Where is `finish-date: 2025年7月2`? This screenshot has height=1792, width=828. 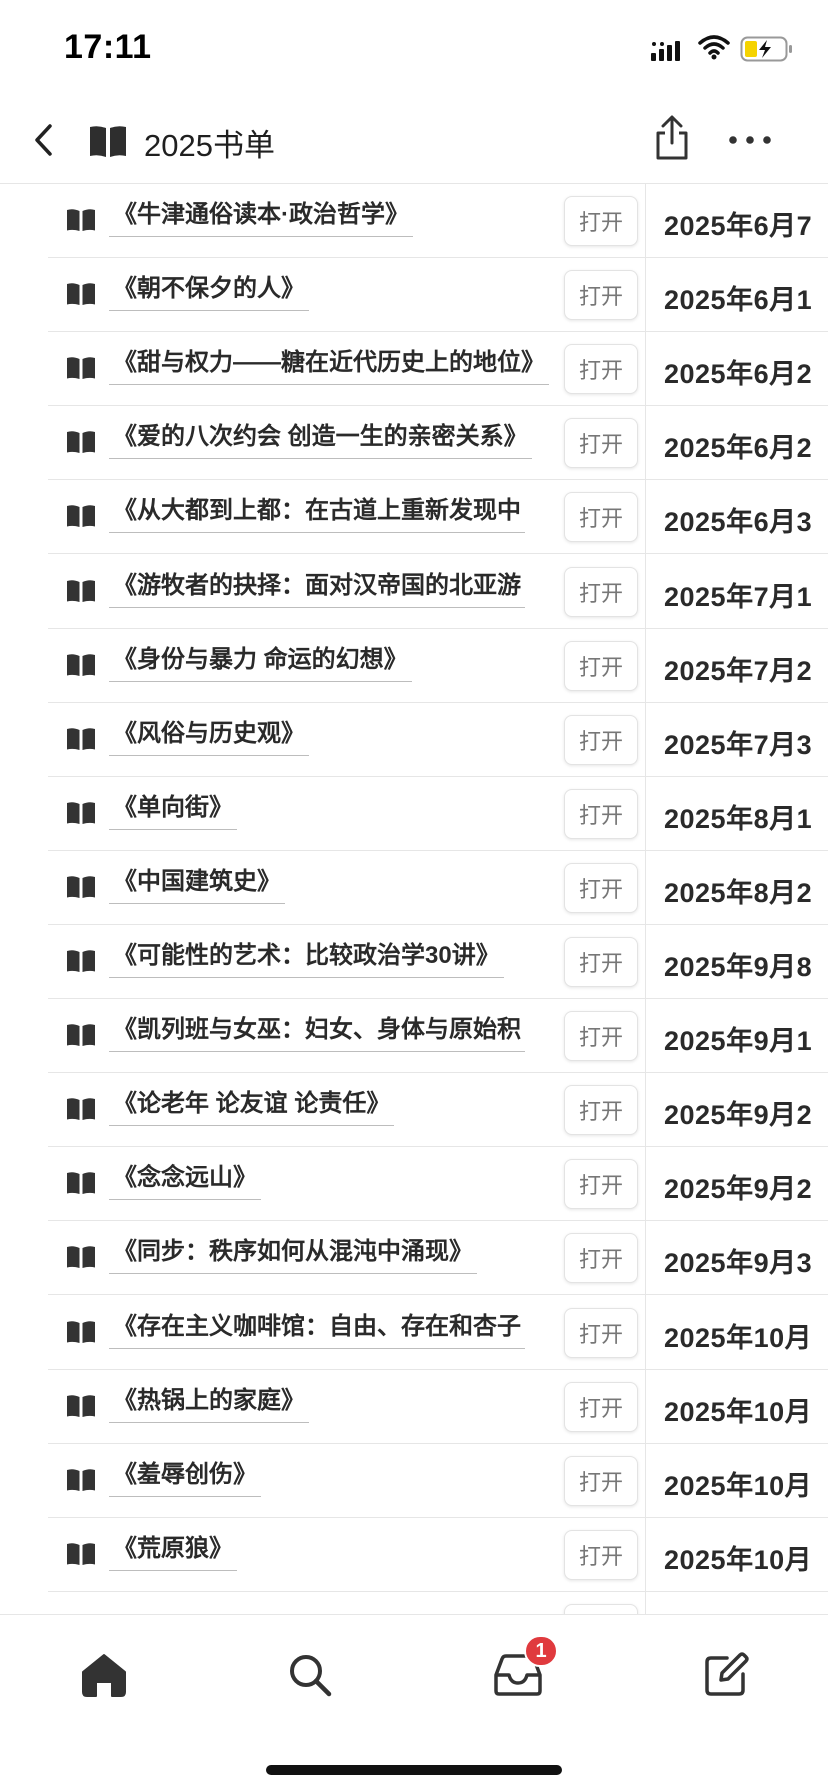 finish-date: 2025年7月2 is located at coordinates (738, 670).